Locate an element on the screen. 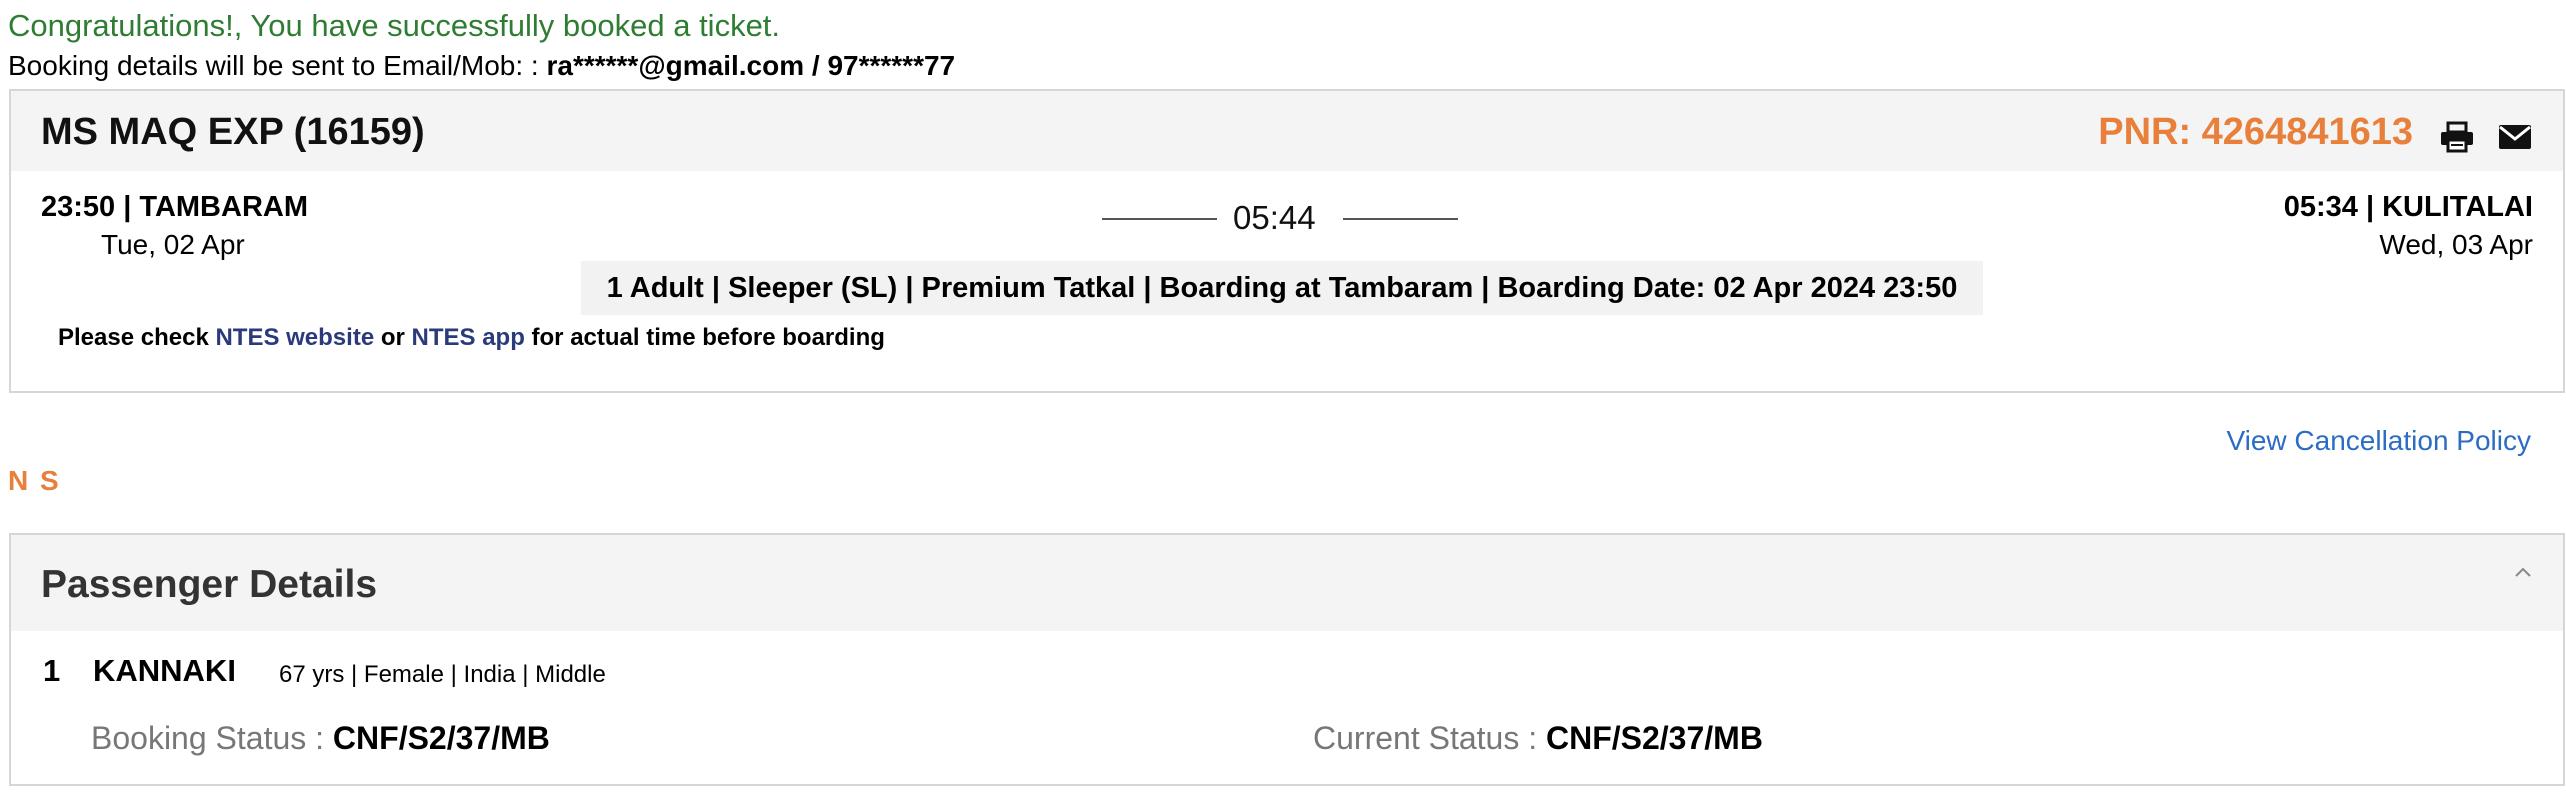 Image resolution: width=2566 pixels, height=798 pixels. booking-status: Booking Status : CNF/S2/37/MB is located at coordinates (320, 738).